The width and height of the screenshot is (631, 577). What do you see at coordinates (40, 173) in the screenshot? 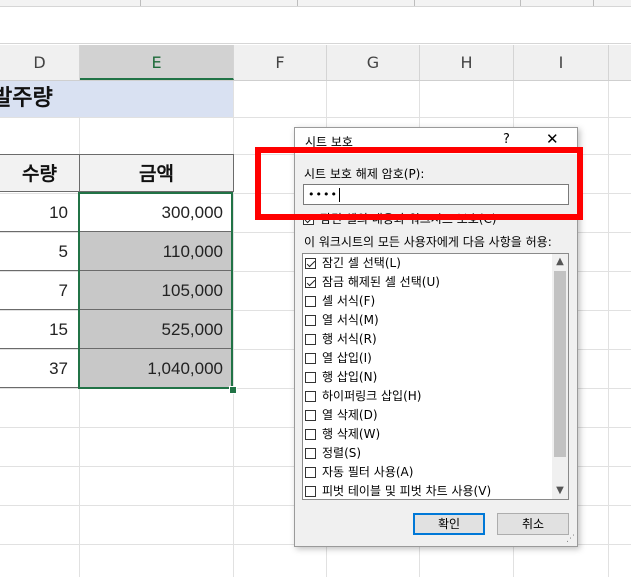
I see `qty-header: 수량` at bounding box center [40, 173].